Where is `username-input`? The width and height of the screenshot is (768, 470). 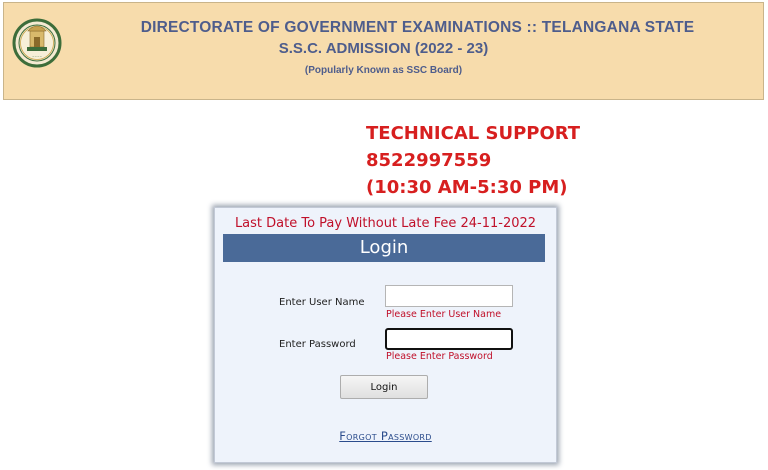 username-input is located at coordinates (449, 296).